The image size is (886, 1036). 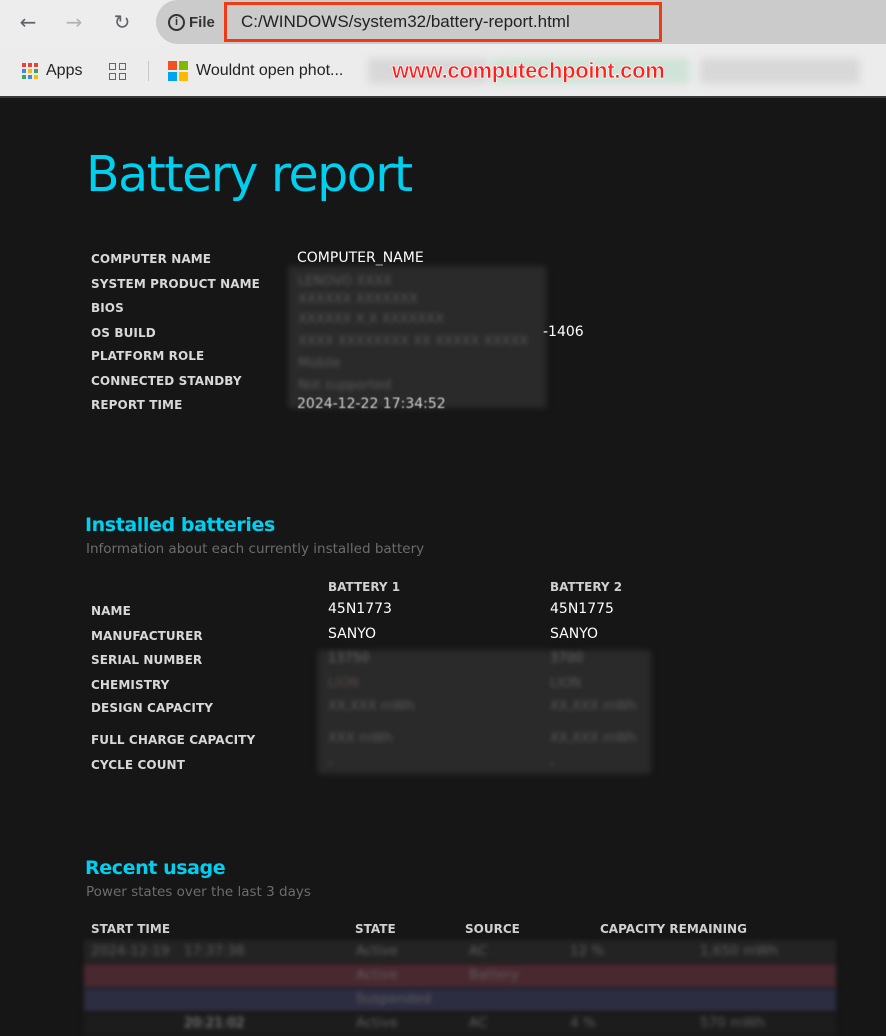 What do you see at coordinates (152, 708) in the screenshot?
I see `label-design-capacity: DESIGN CAPACITY` at bounding box center [152, 708].